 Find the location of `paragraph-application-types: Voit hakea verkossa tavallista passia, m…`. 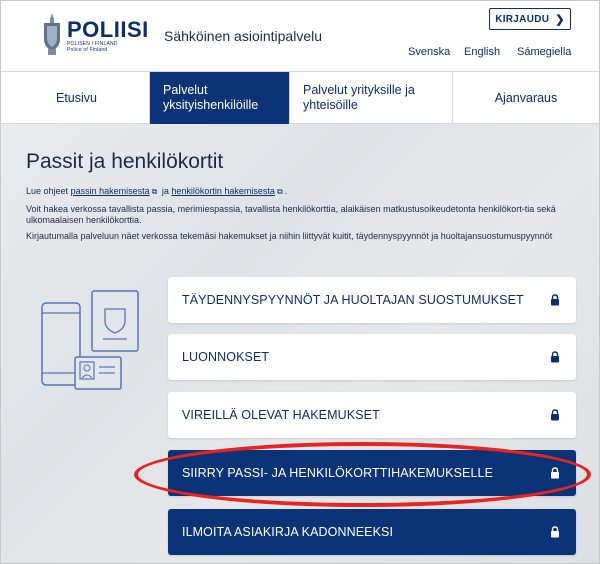

paragraph-application-types: Voit hakea verkossa tavallista passia, m… is located at coordinates (291, 214).